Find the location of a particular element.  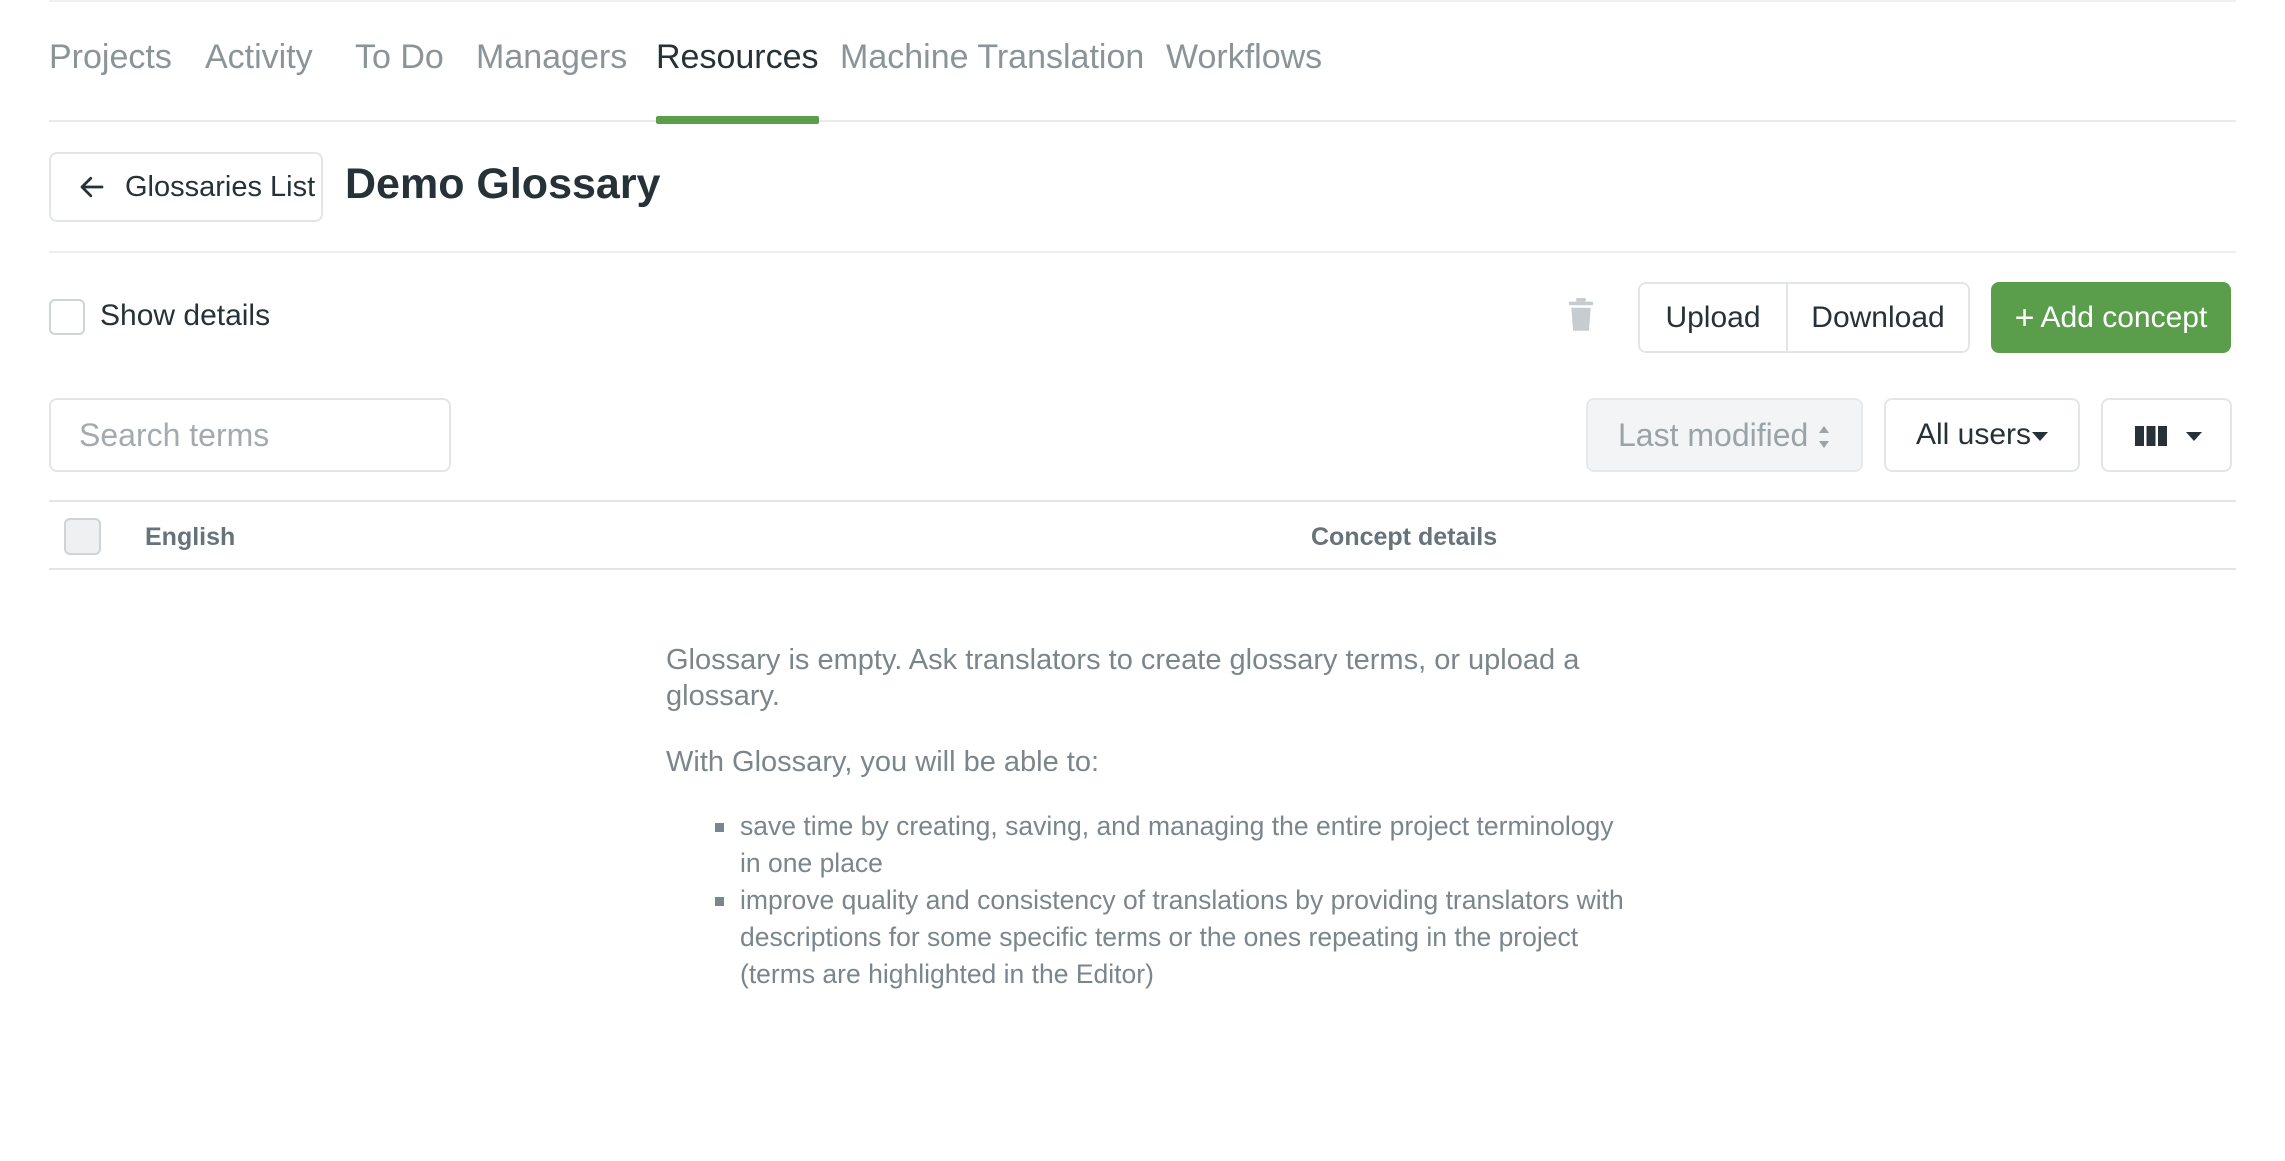

users-filter-dropdown: All users is located at coordinates (1982, 435).